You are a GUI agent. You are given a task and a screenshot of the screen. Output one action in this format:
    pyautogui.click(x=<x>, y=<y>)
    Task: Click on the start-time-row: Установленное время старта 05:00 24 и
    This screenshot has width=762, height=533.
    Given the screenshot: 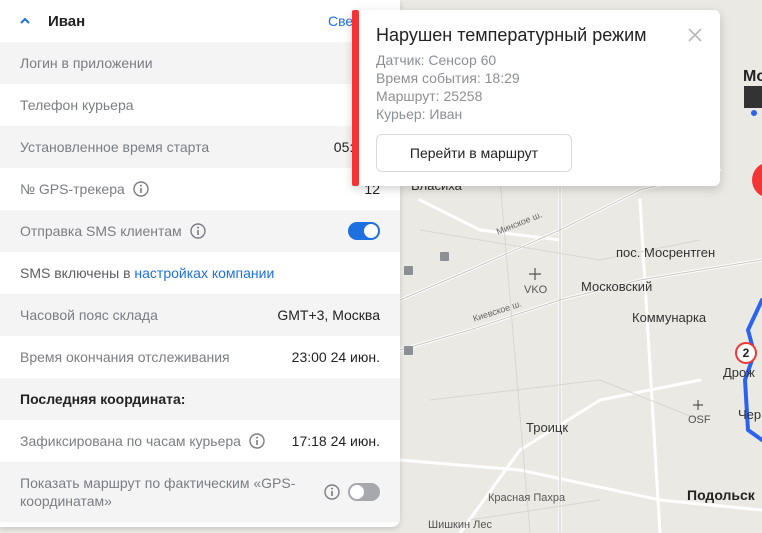 What is the action you would take?
    pyautogui.click(x=200, y=147)
    